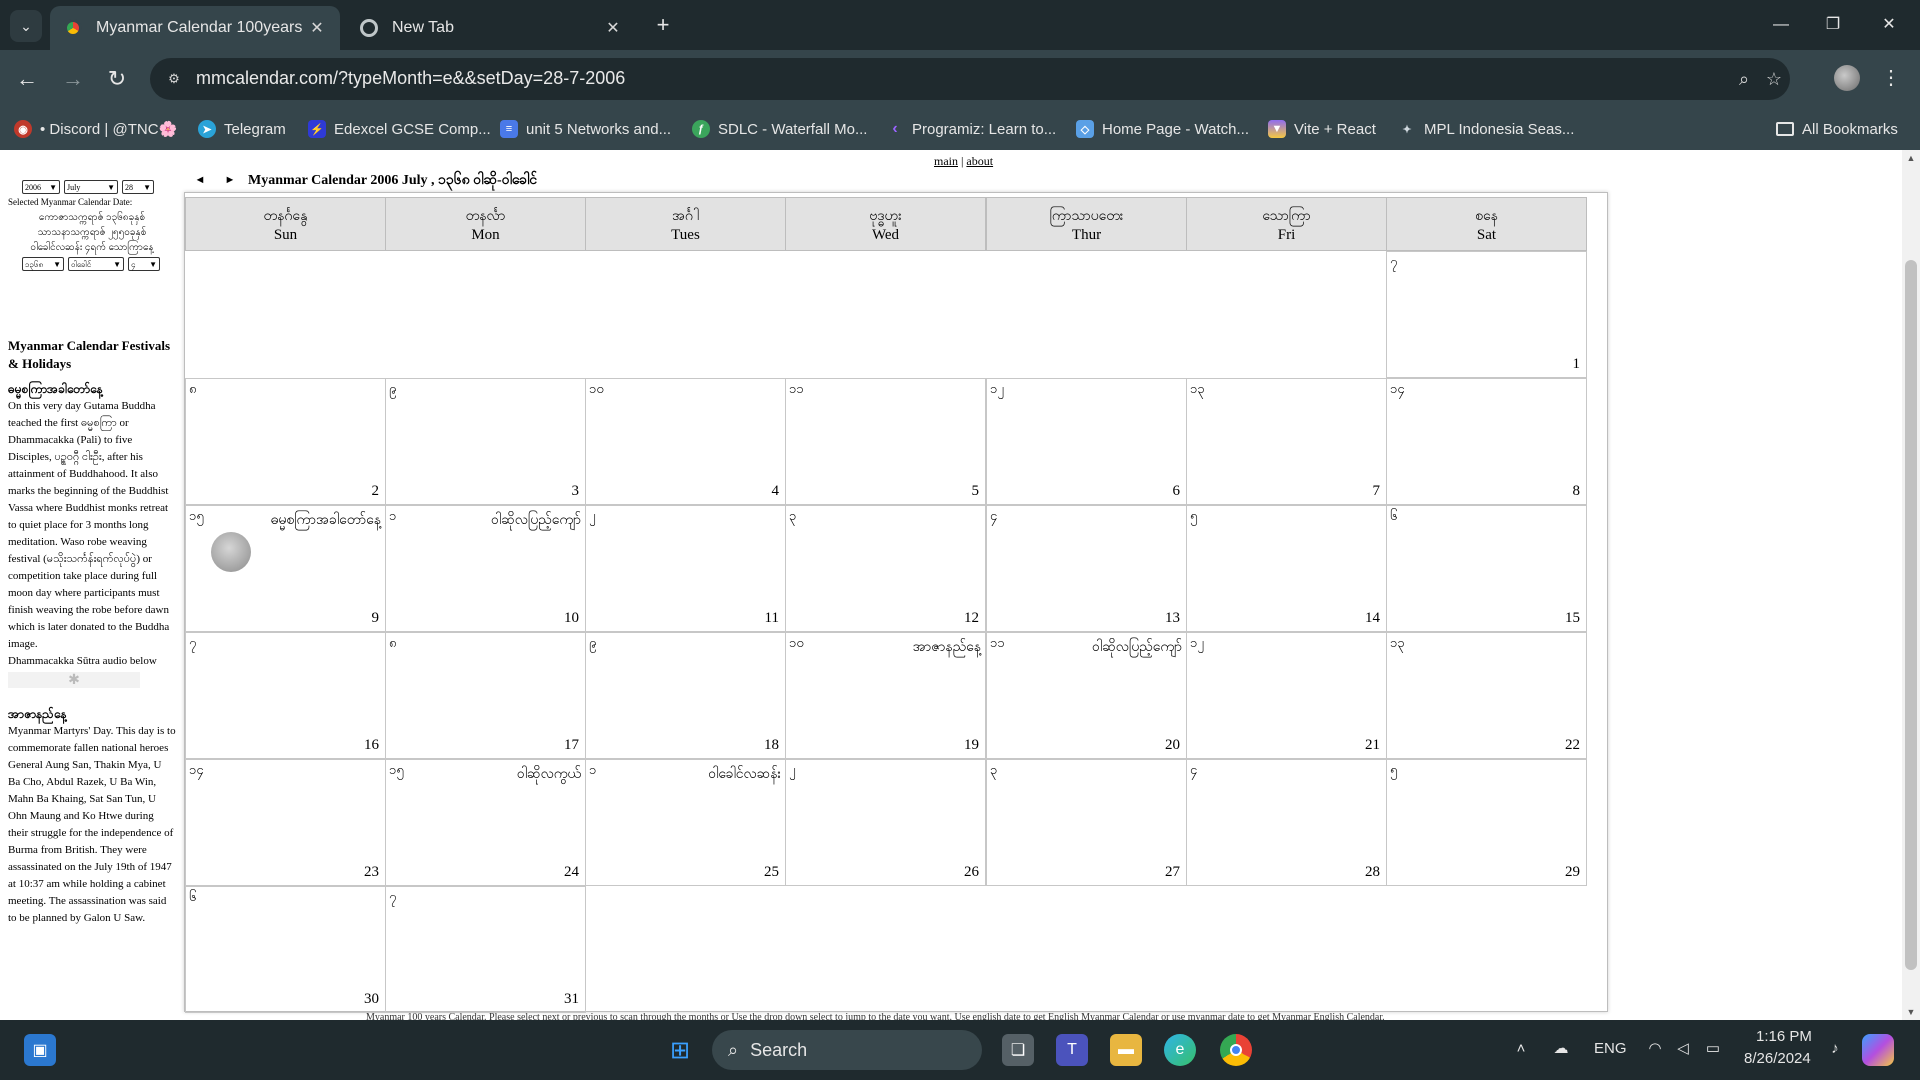 The height and width of the screenshot is (1080, 1920). Describe the element at coordinates (885, 695) in the screenshot. I see `calendar-day-cell: ၁၀ အာဇာနည်နေ့ 19` at that location.